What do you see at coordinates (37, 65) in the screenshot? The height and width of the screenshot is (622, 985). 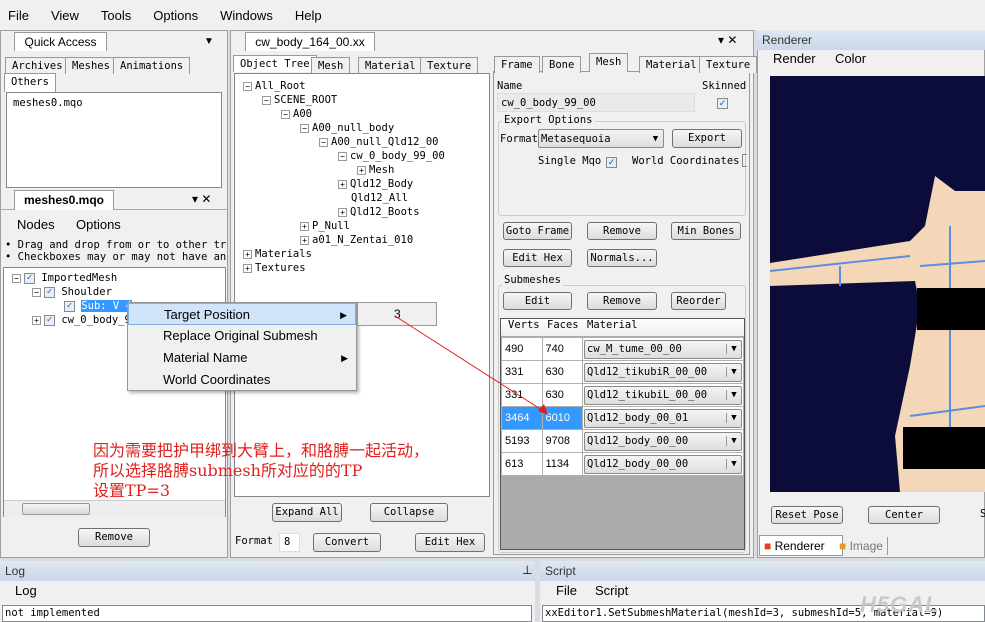 I see `tab-archives: Archives` at bounding box center [37, 65].